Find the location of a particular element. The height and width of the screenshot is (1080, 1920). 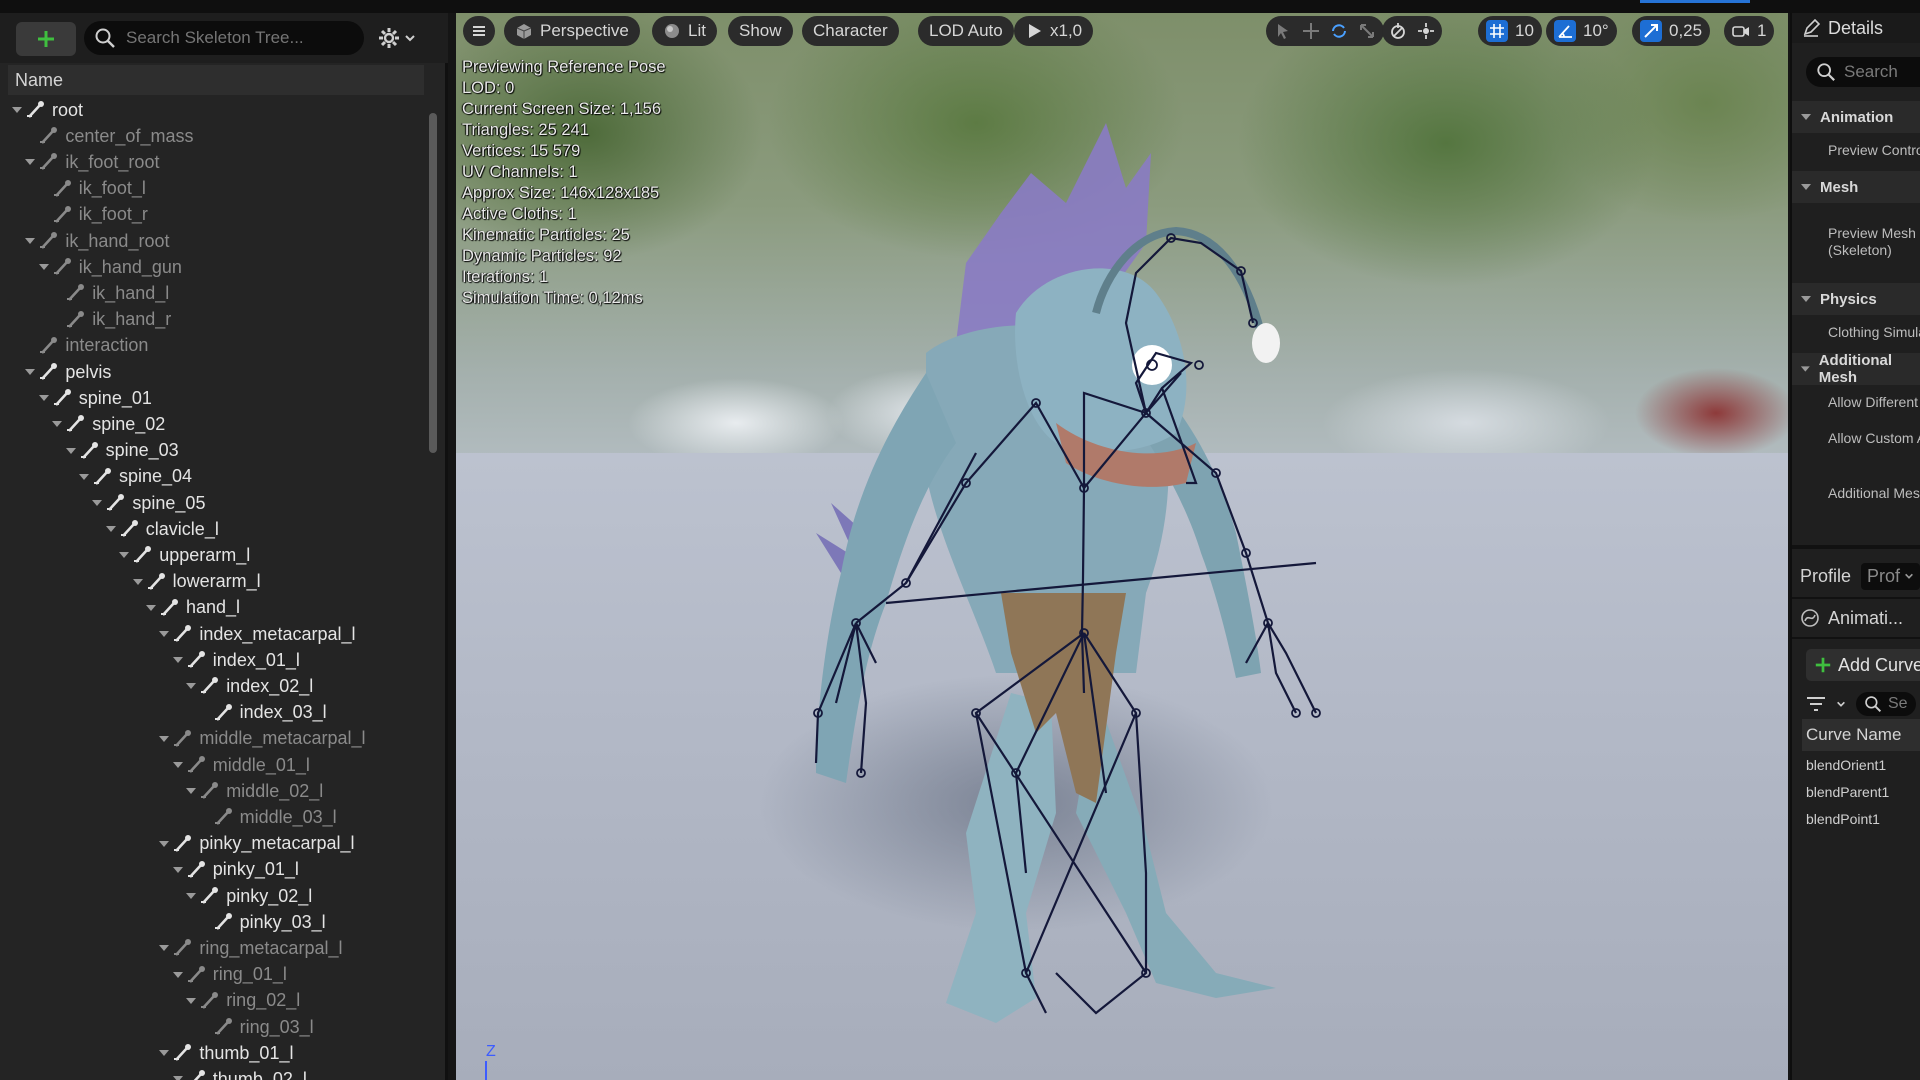

bone-row: index_03_l is located at coordinates (216, 713).